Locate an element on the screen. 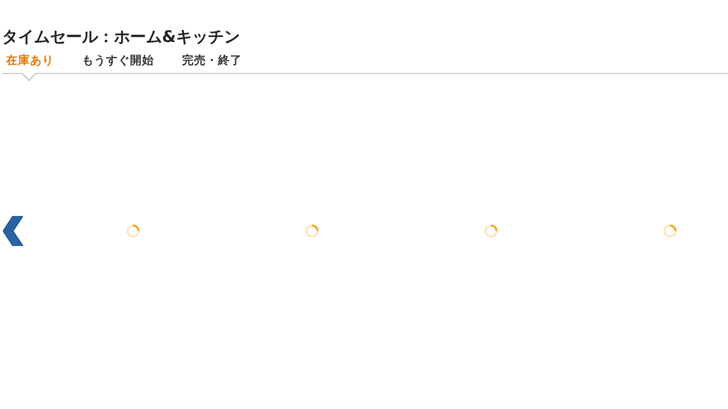 Image resolution: width=728 pixels, height=409 pixels. tab: もうすぐ開始 is located at coordinates (118, 67).